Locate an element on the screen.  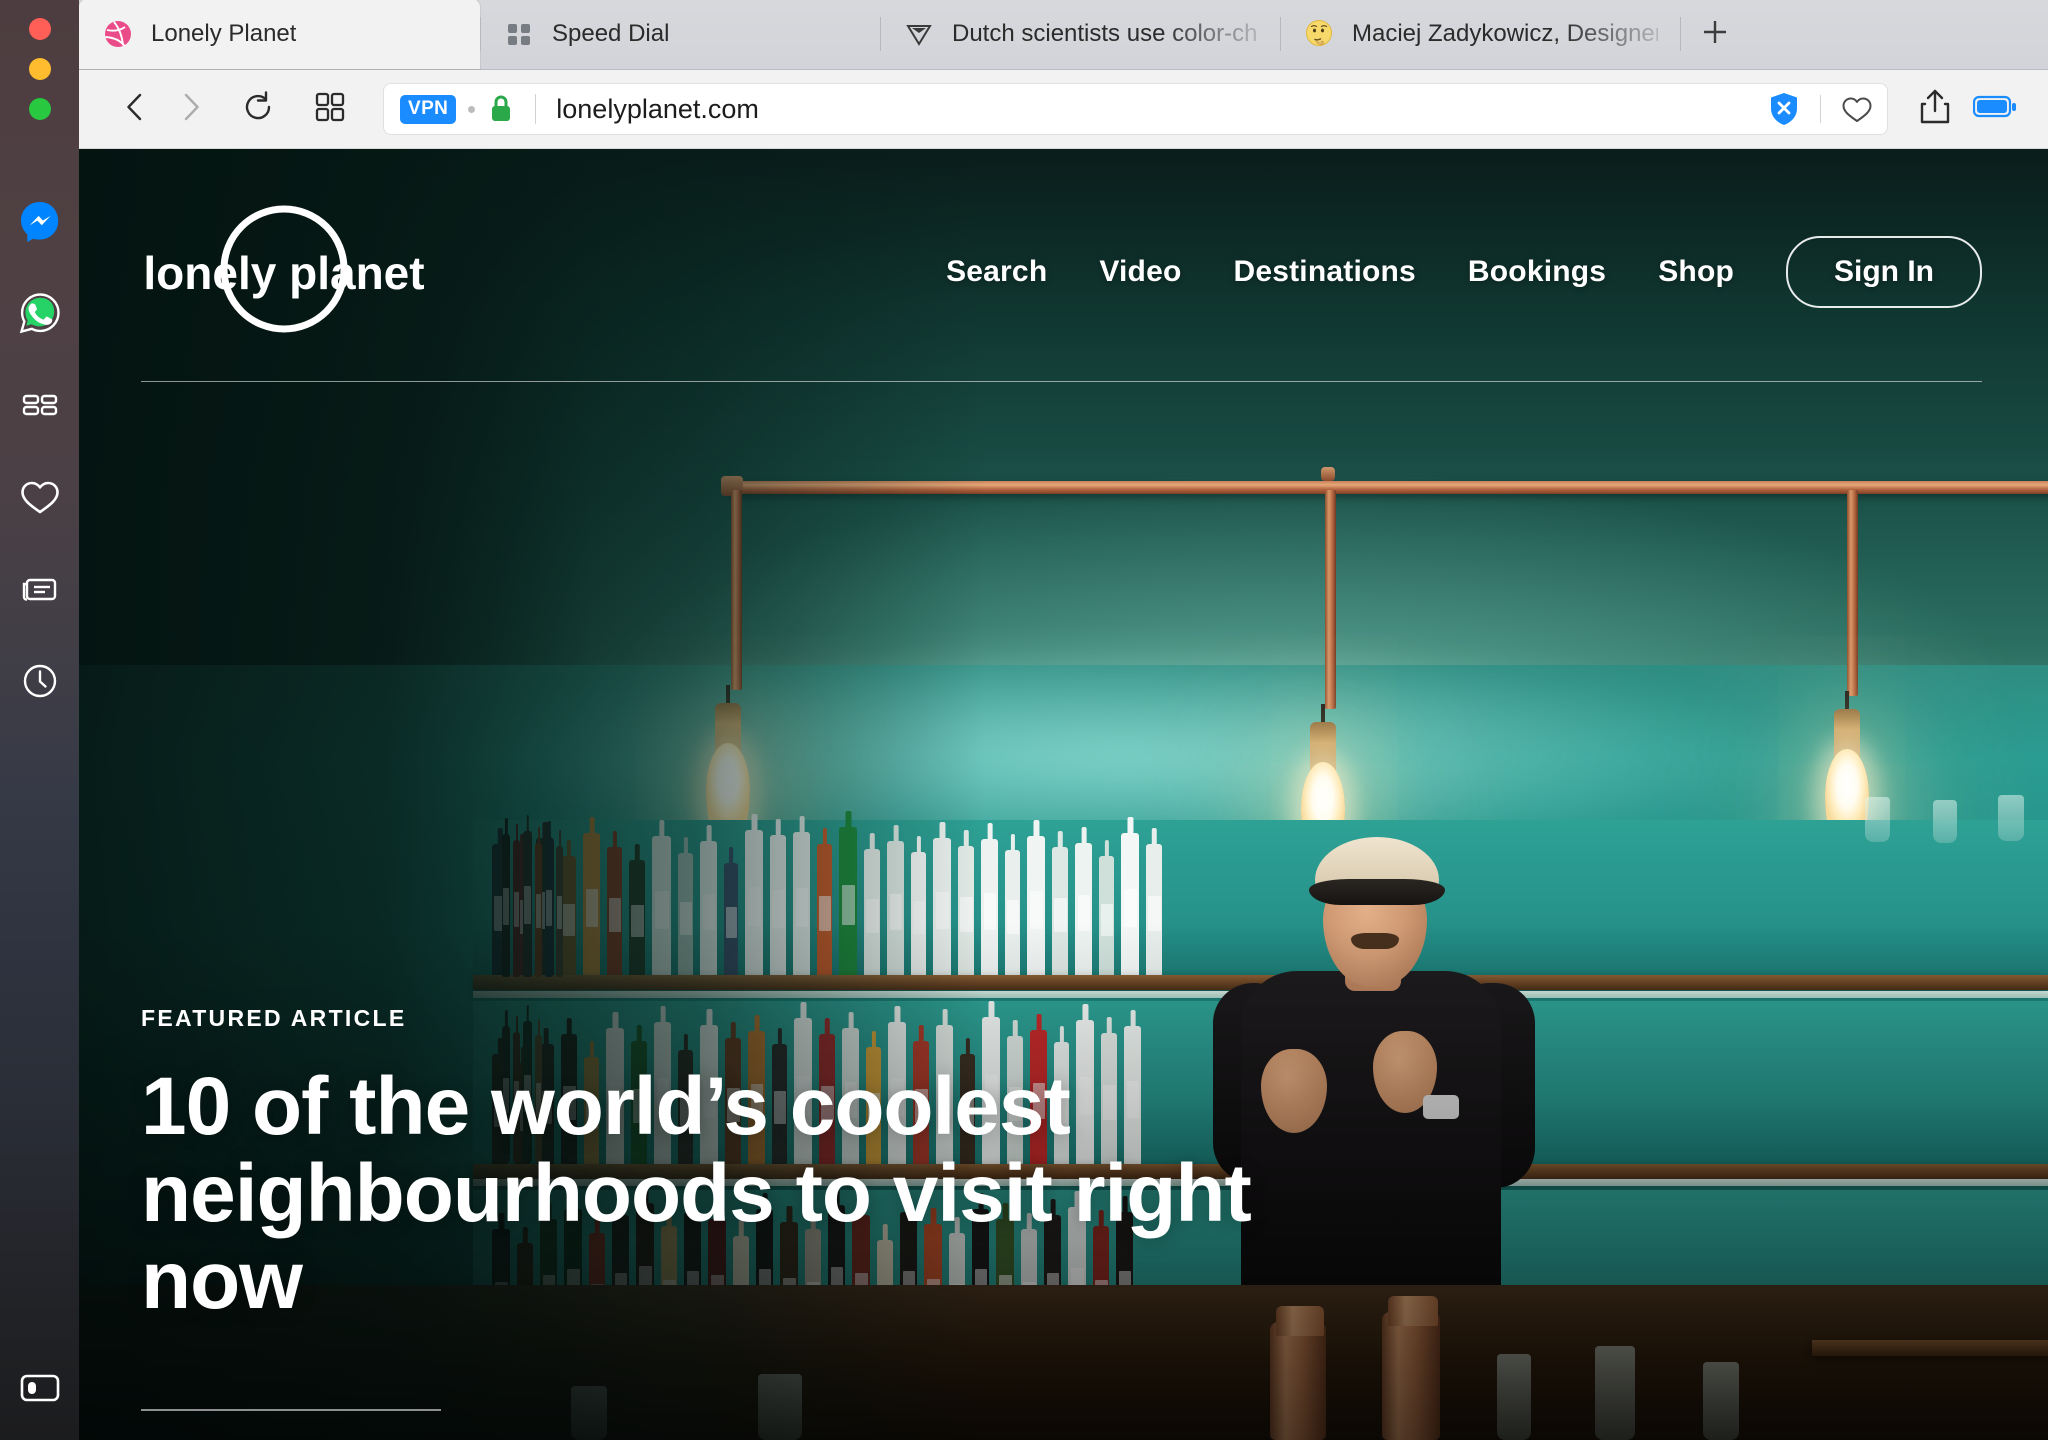
tab-title: Maciej Zadykowicz, Designer is located at coordinates (1505, 33).